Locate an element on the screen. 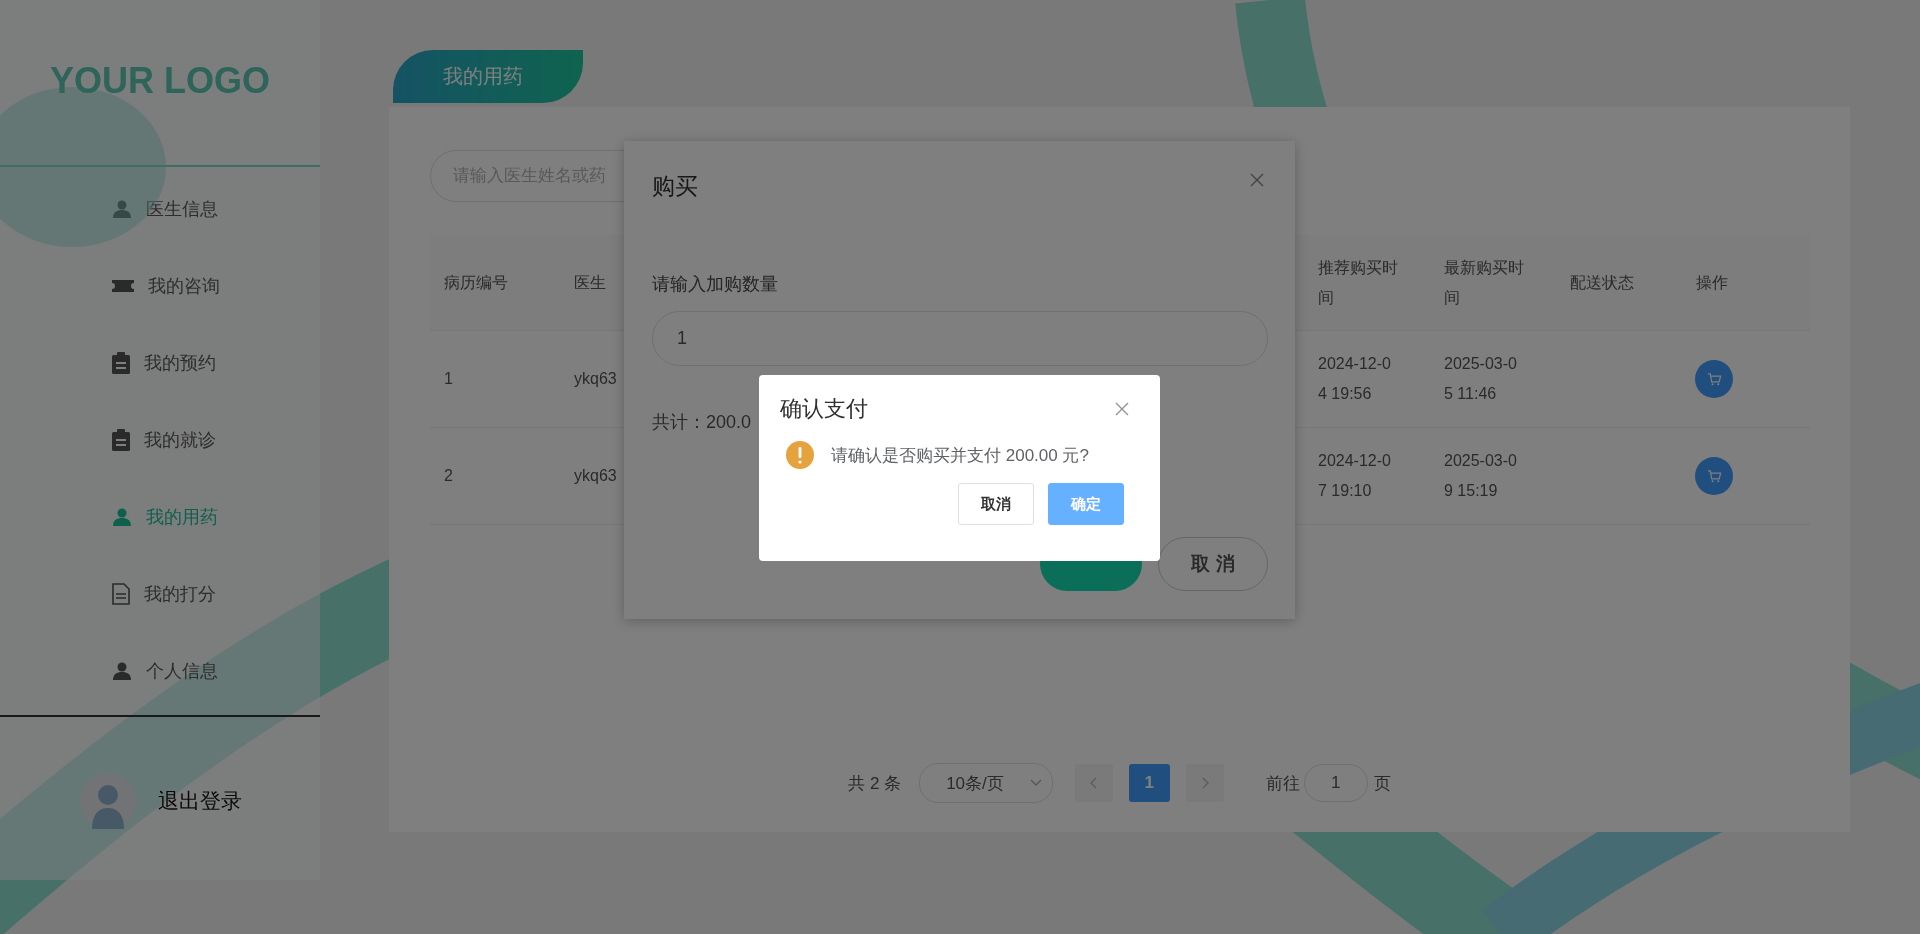 The width and height of the screenshot is (1920, 934). dialog-title: 购买 is located at coordinates (675, 186).